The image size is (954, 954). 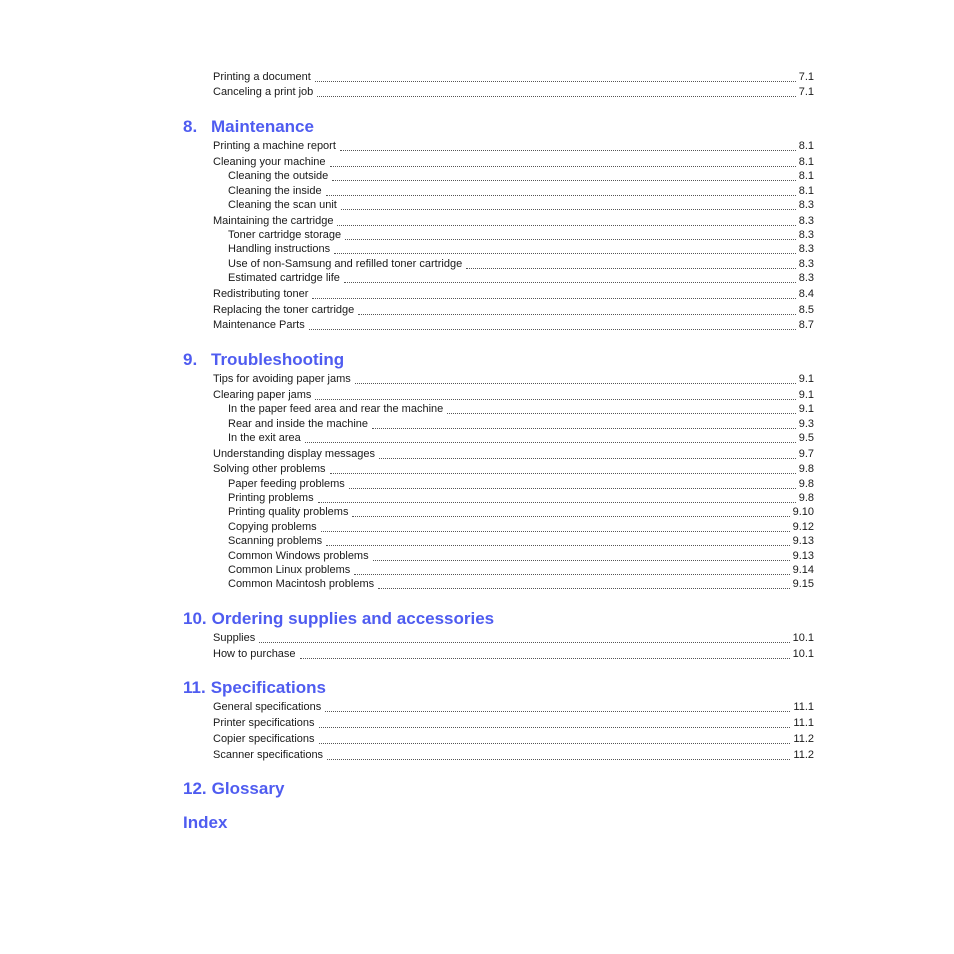 What do you see at coordinates (513, 395) in the screenshot?
I see `toc-entry: Clearing paper jams 9.1` at bounding box center [513, 395].